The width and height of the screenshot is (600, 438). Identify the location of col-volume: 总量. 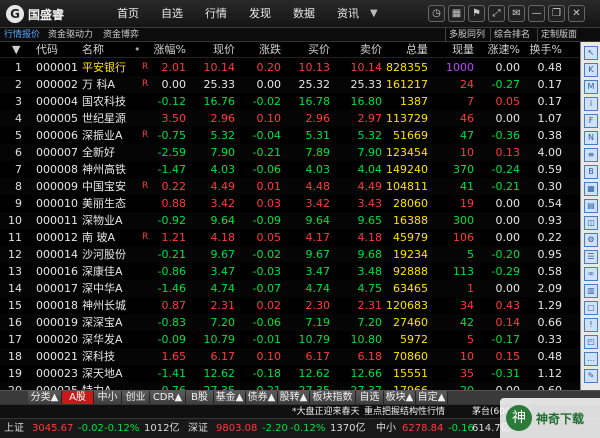
(410, 50).